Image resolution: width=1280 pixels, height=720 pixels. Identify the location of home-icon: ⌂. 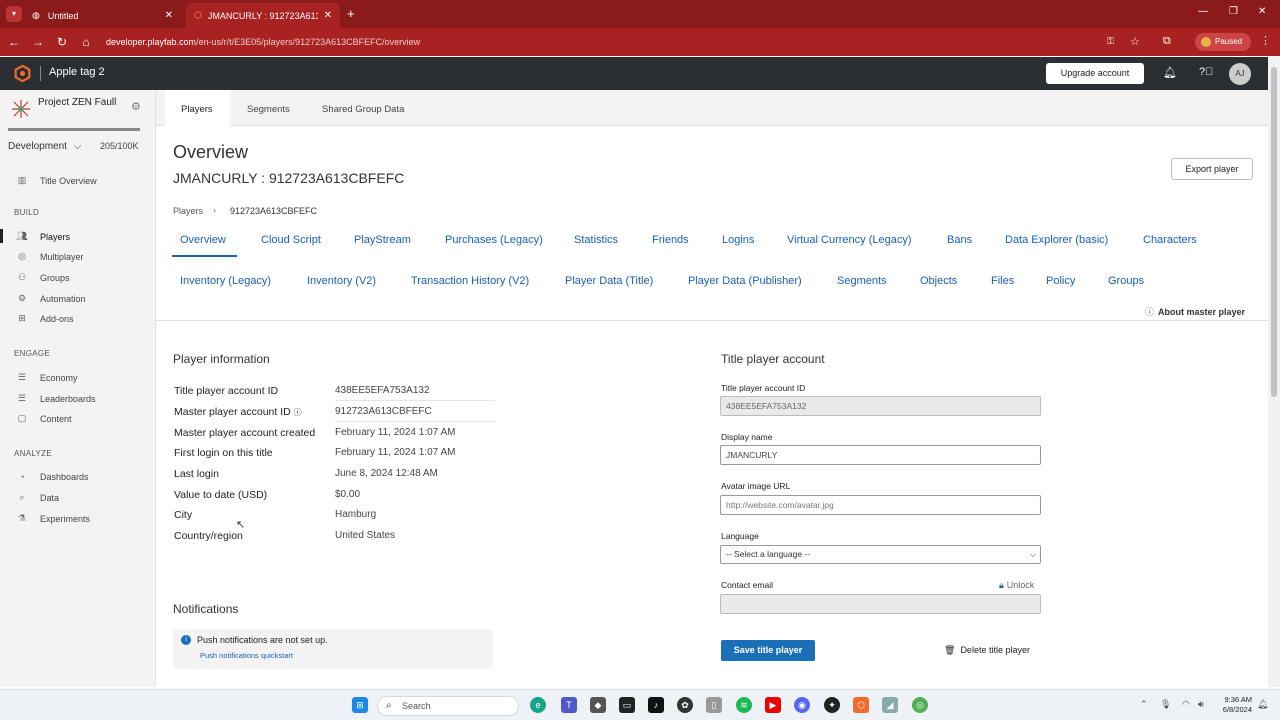
(86, 42).